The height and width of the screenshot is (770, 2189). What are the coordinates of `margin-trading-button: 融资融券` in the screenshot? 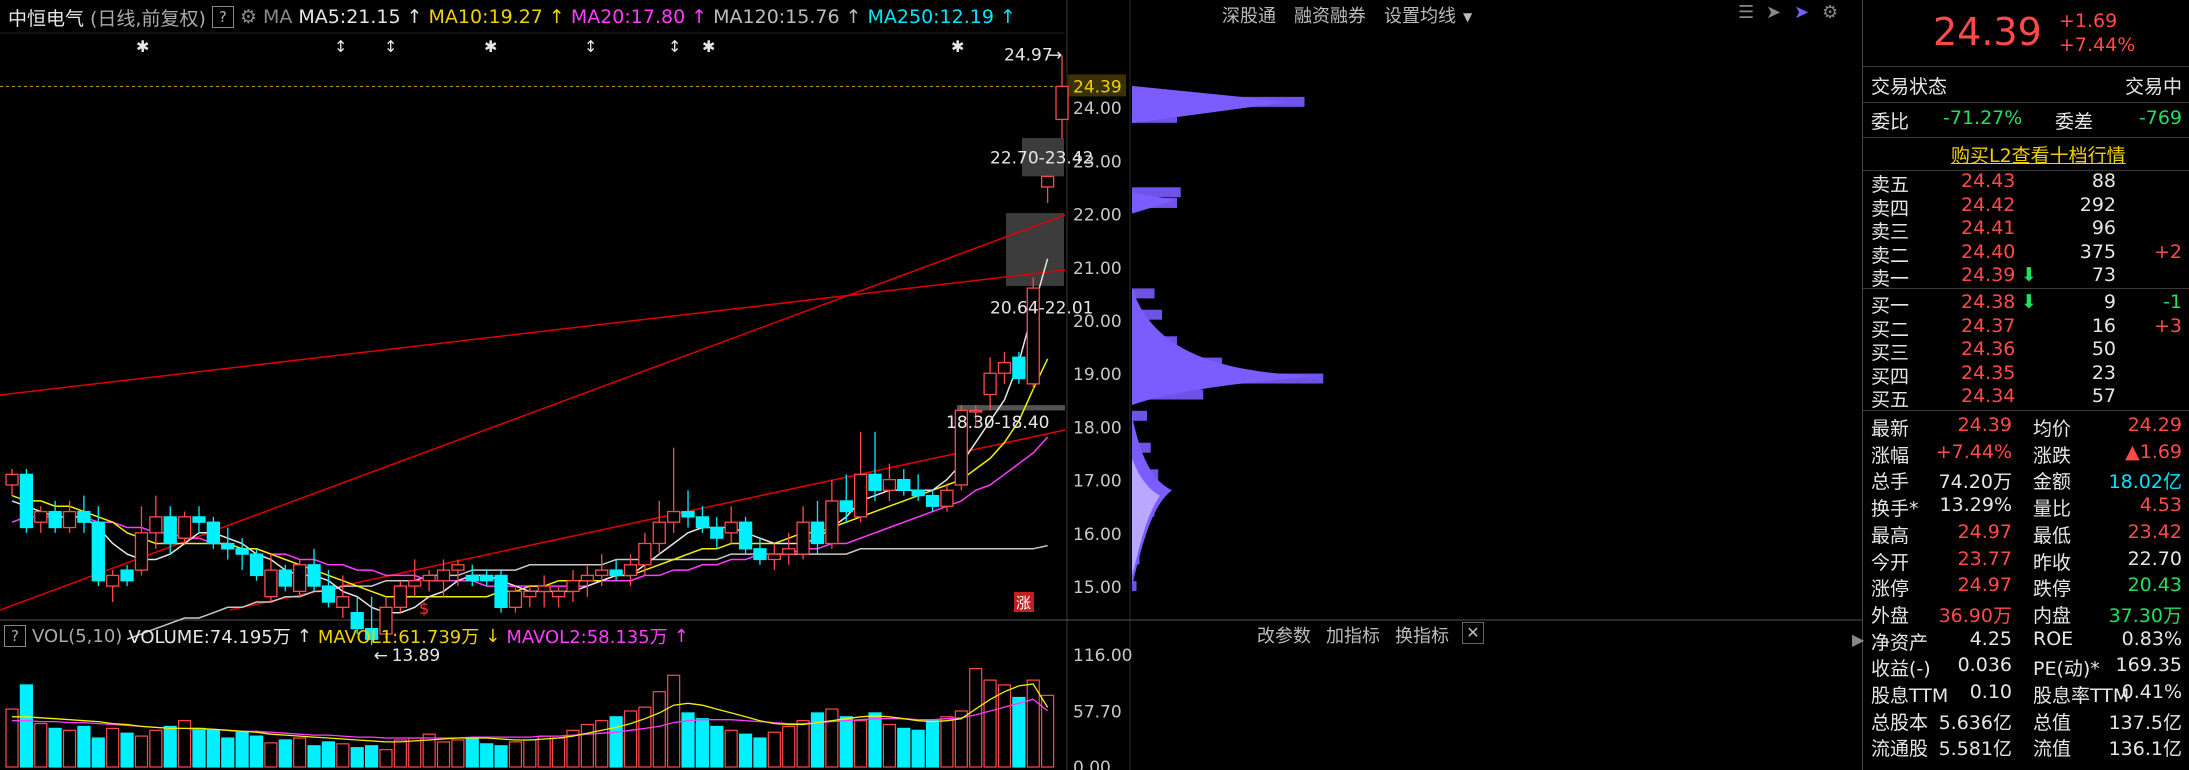 It's located at (1330, 15).